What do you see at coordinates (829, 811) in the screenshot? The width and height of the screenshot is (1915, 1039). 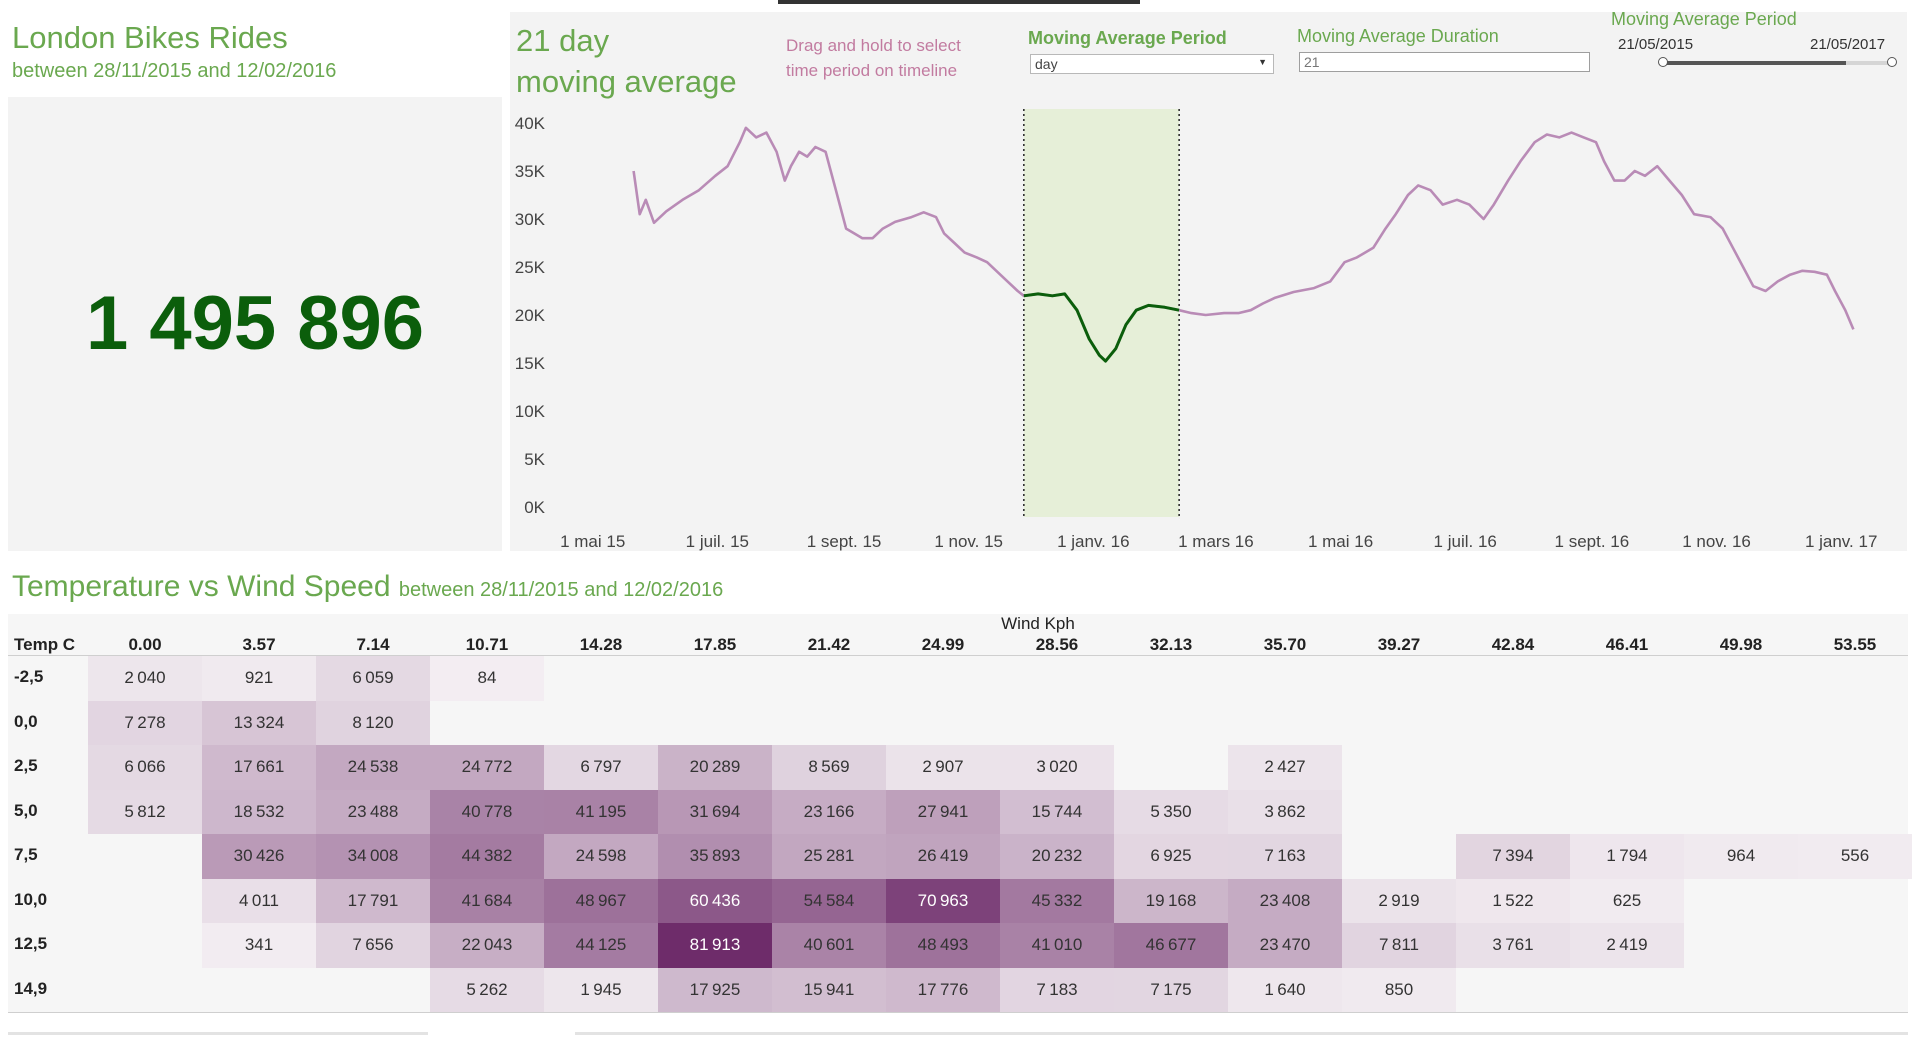 I see `heatmap-cell: 23 166` at bounding box center [829, 811].